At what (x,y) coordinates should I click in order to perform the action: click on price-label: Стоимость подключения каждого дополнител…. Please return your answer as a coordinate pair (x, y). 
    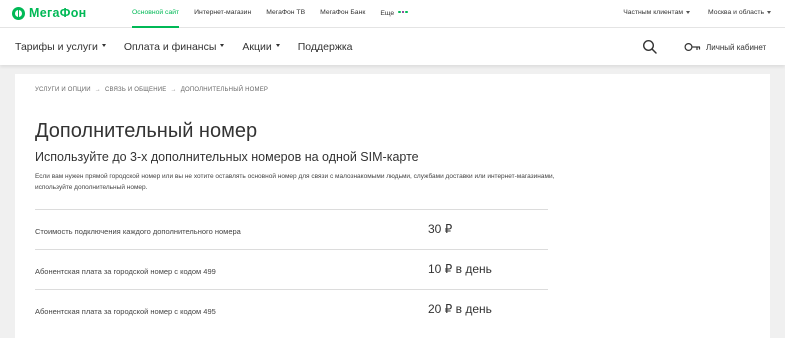
    Looking at the image, I should click on (138, 231).